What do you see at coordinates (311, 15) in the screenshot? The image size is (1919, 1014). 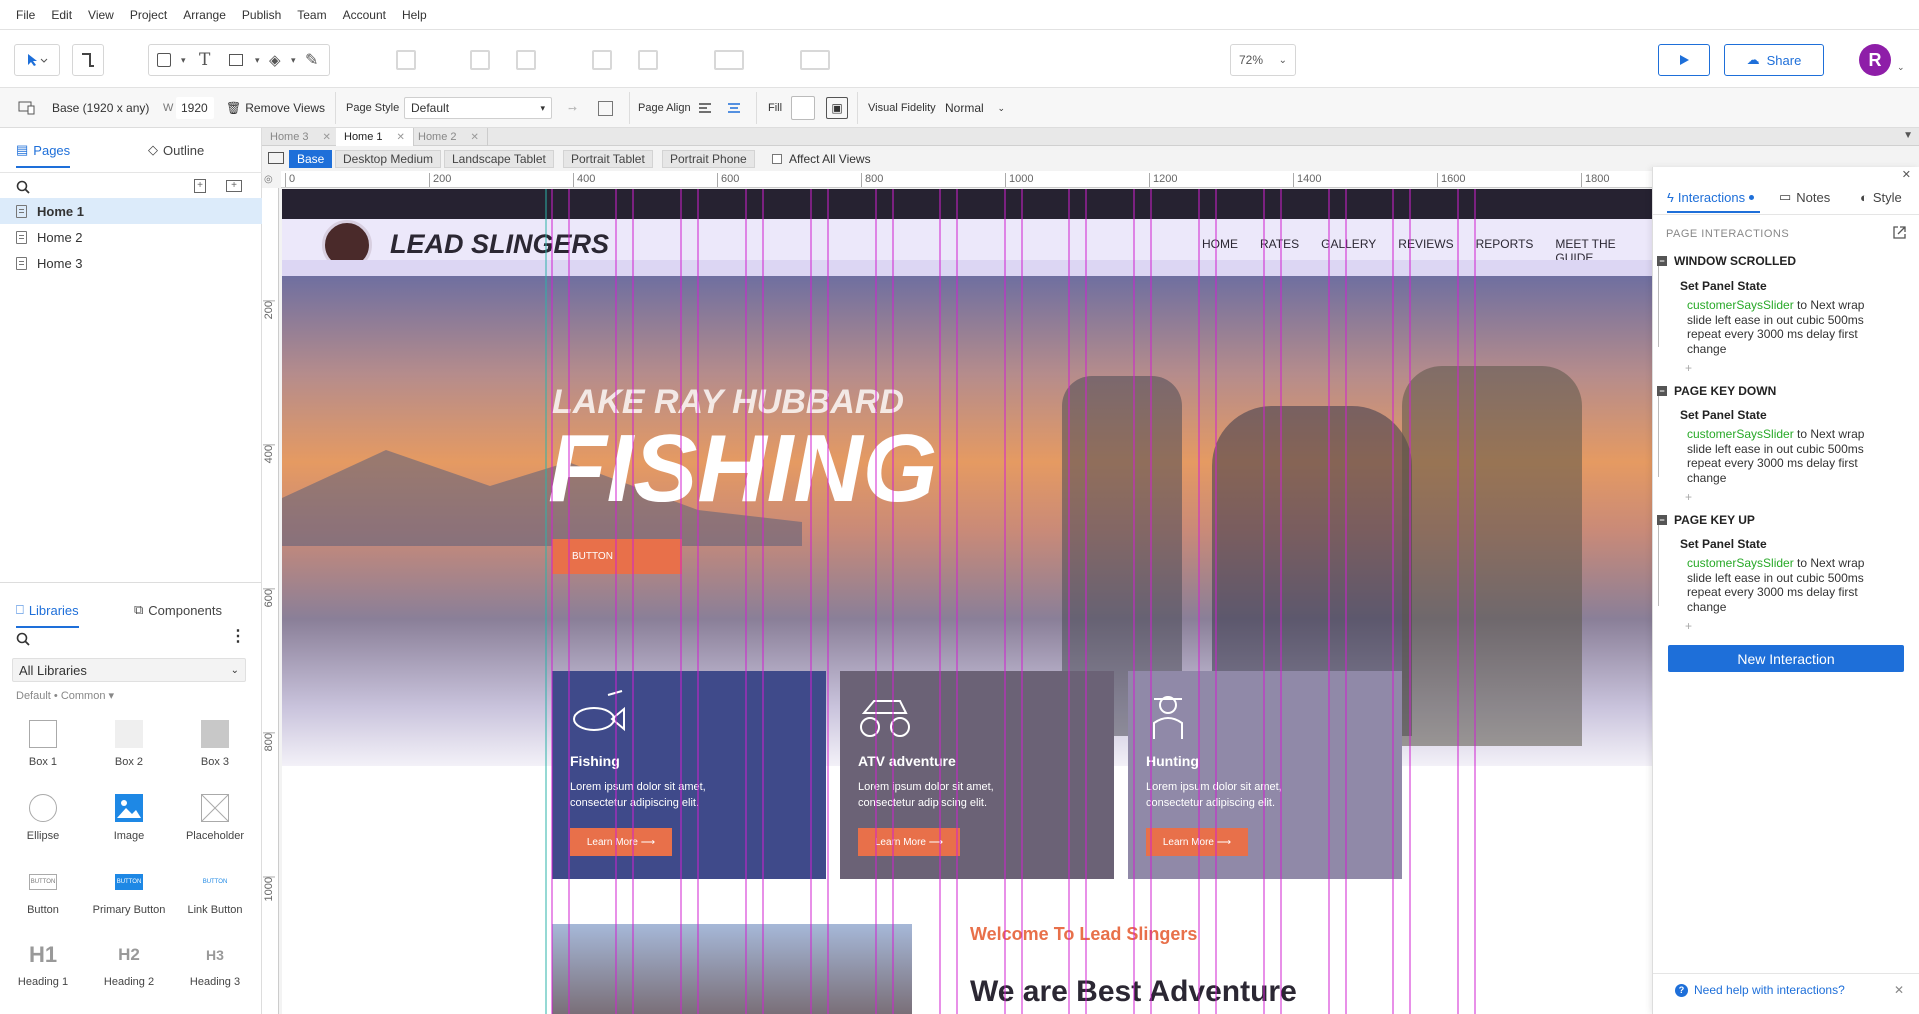 I see `menu-team: Team` at bounding box center [311, 15].